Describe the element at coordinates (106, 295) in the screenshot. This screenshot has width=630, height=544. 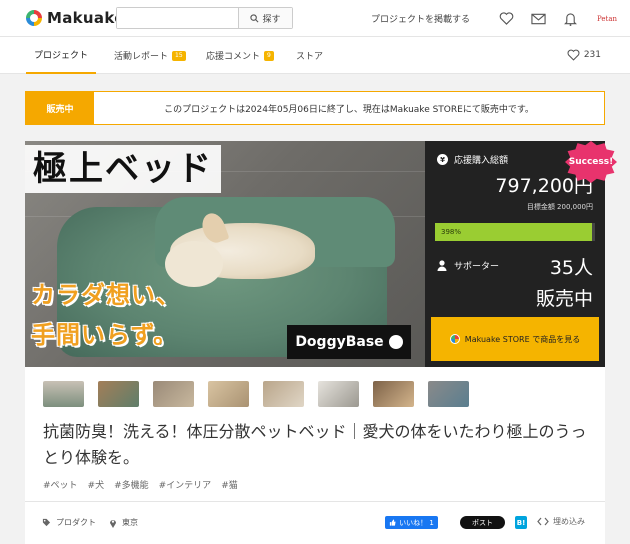
I see `hero-subtitle-1: カラダ想い、` at that location.